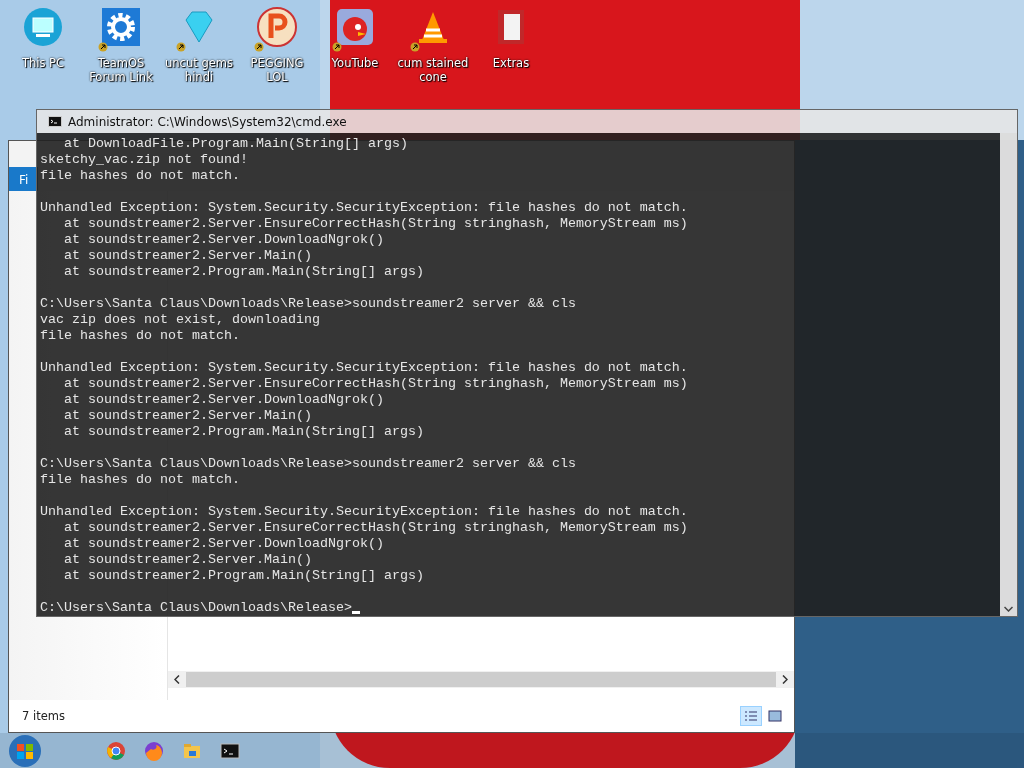  I want to click on console-line: C:\Users\Santa Claus\Downloads\Release>, so click(196, 608).